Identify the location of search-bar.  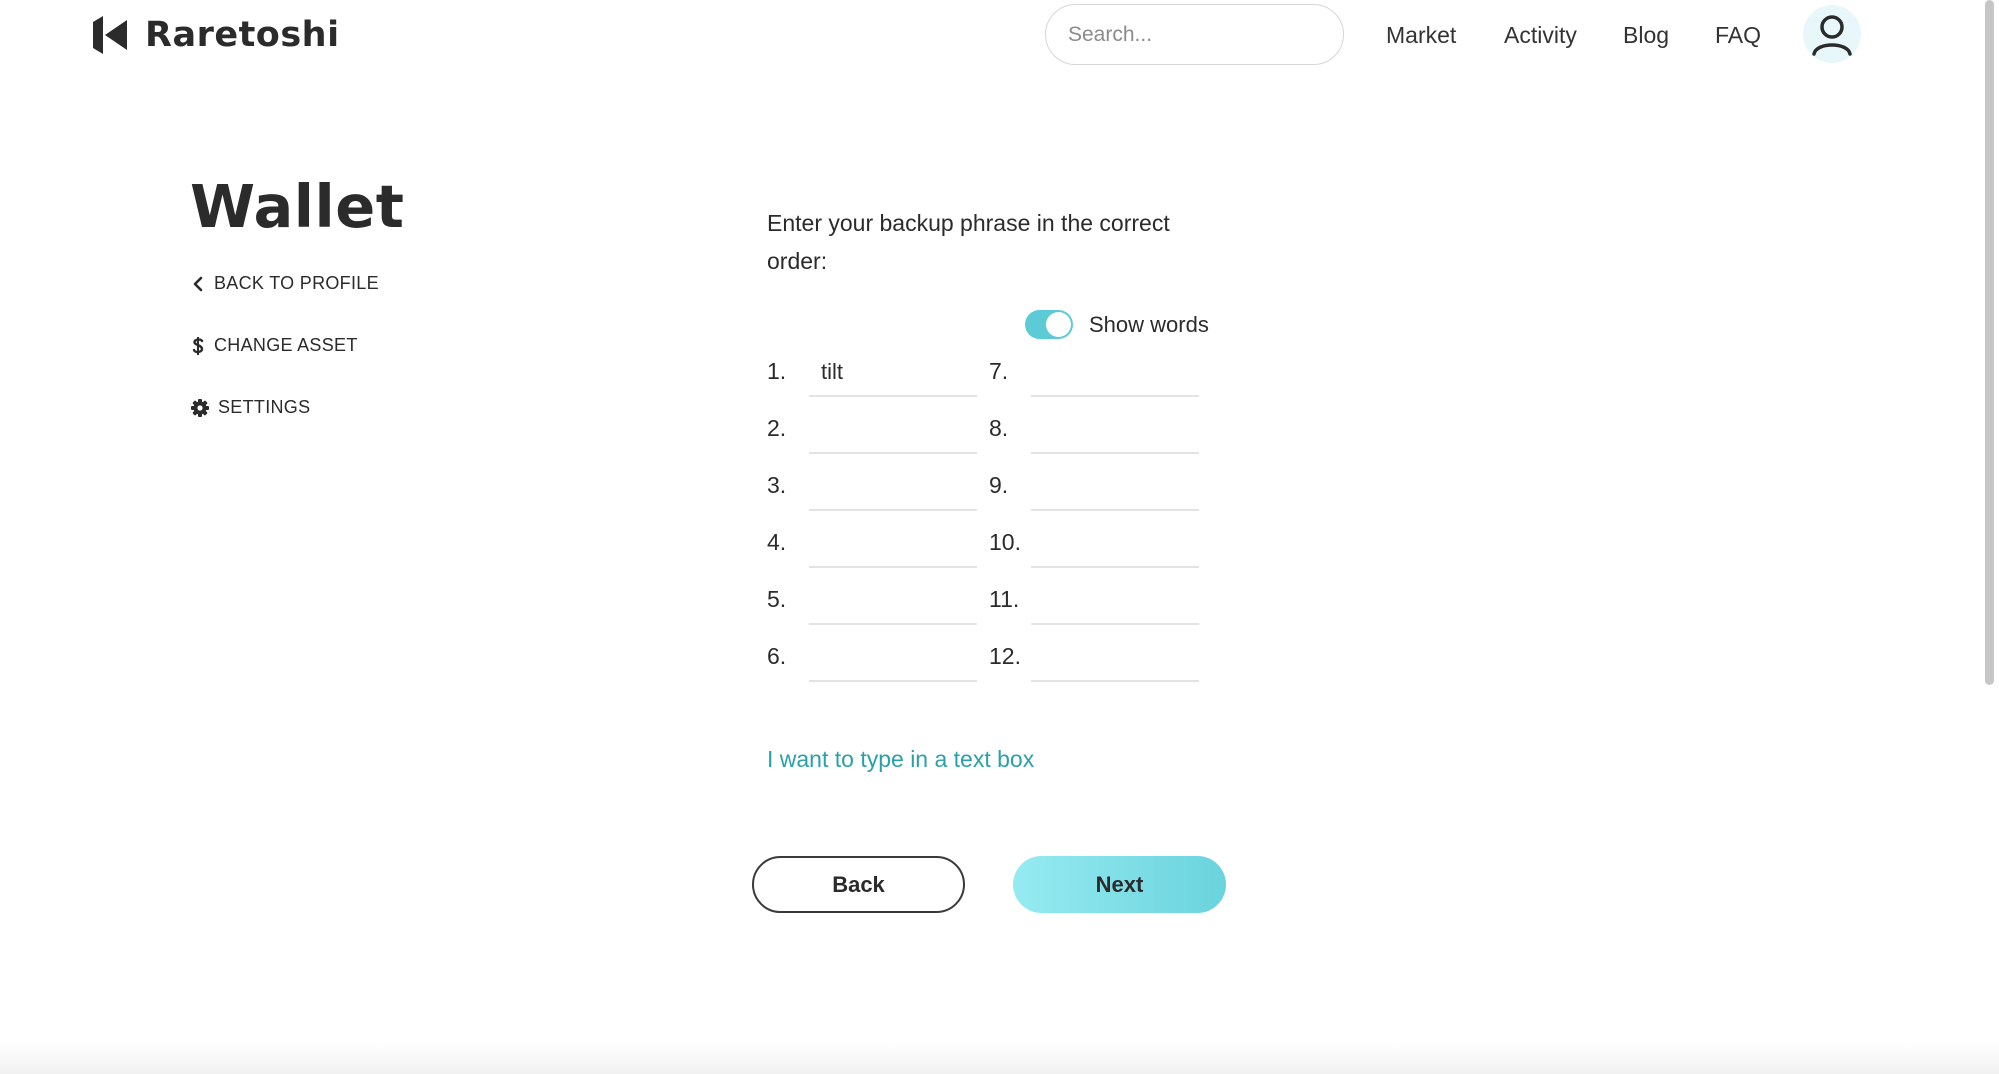
(1194, 34).